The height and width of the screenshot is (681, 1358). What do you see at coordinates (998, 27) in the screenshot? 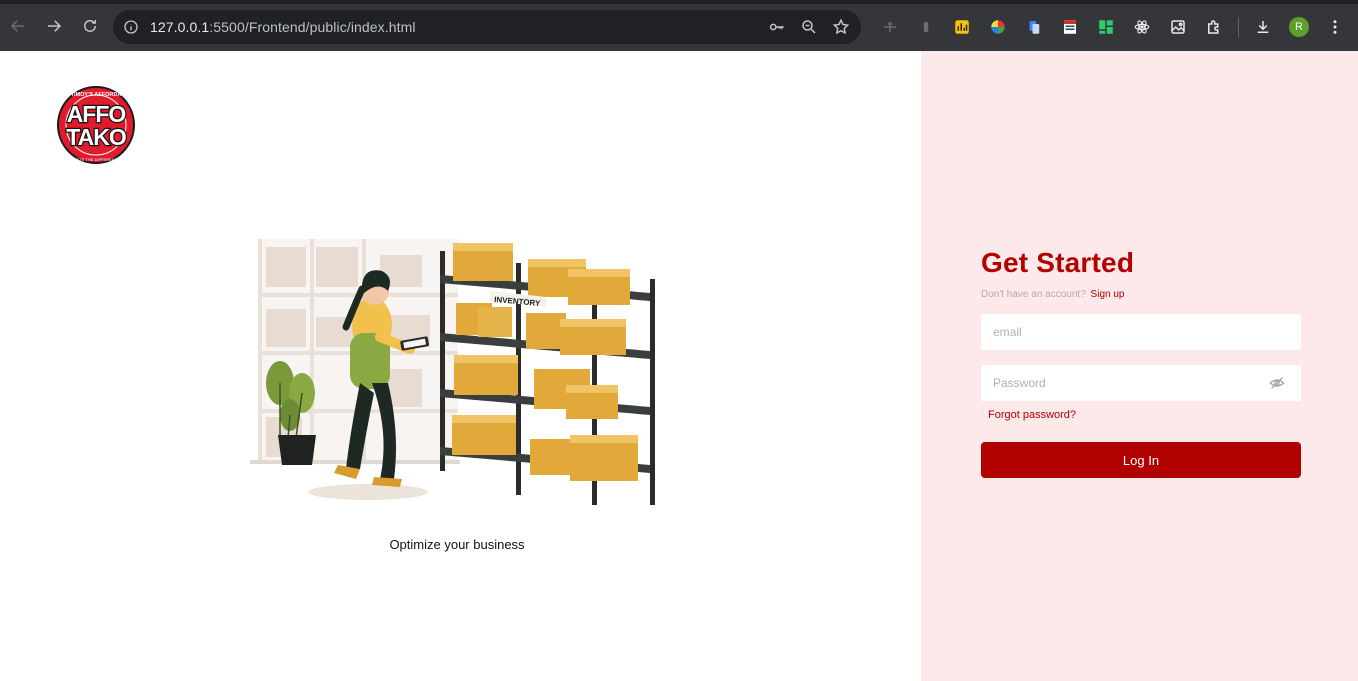
I see `color-wheel-icon` at bounding box center [998, 27].